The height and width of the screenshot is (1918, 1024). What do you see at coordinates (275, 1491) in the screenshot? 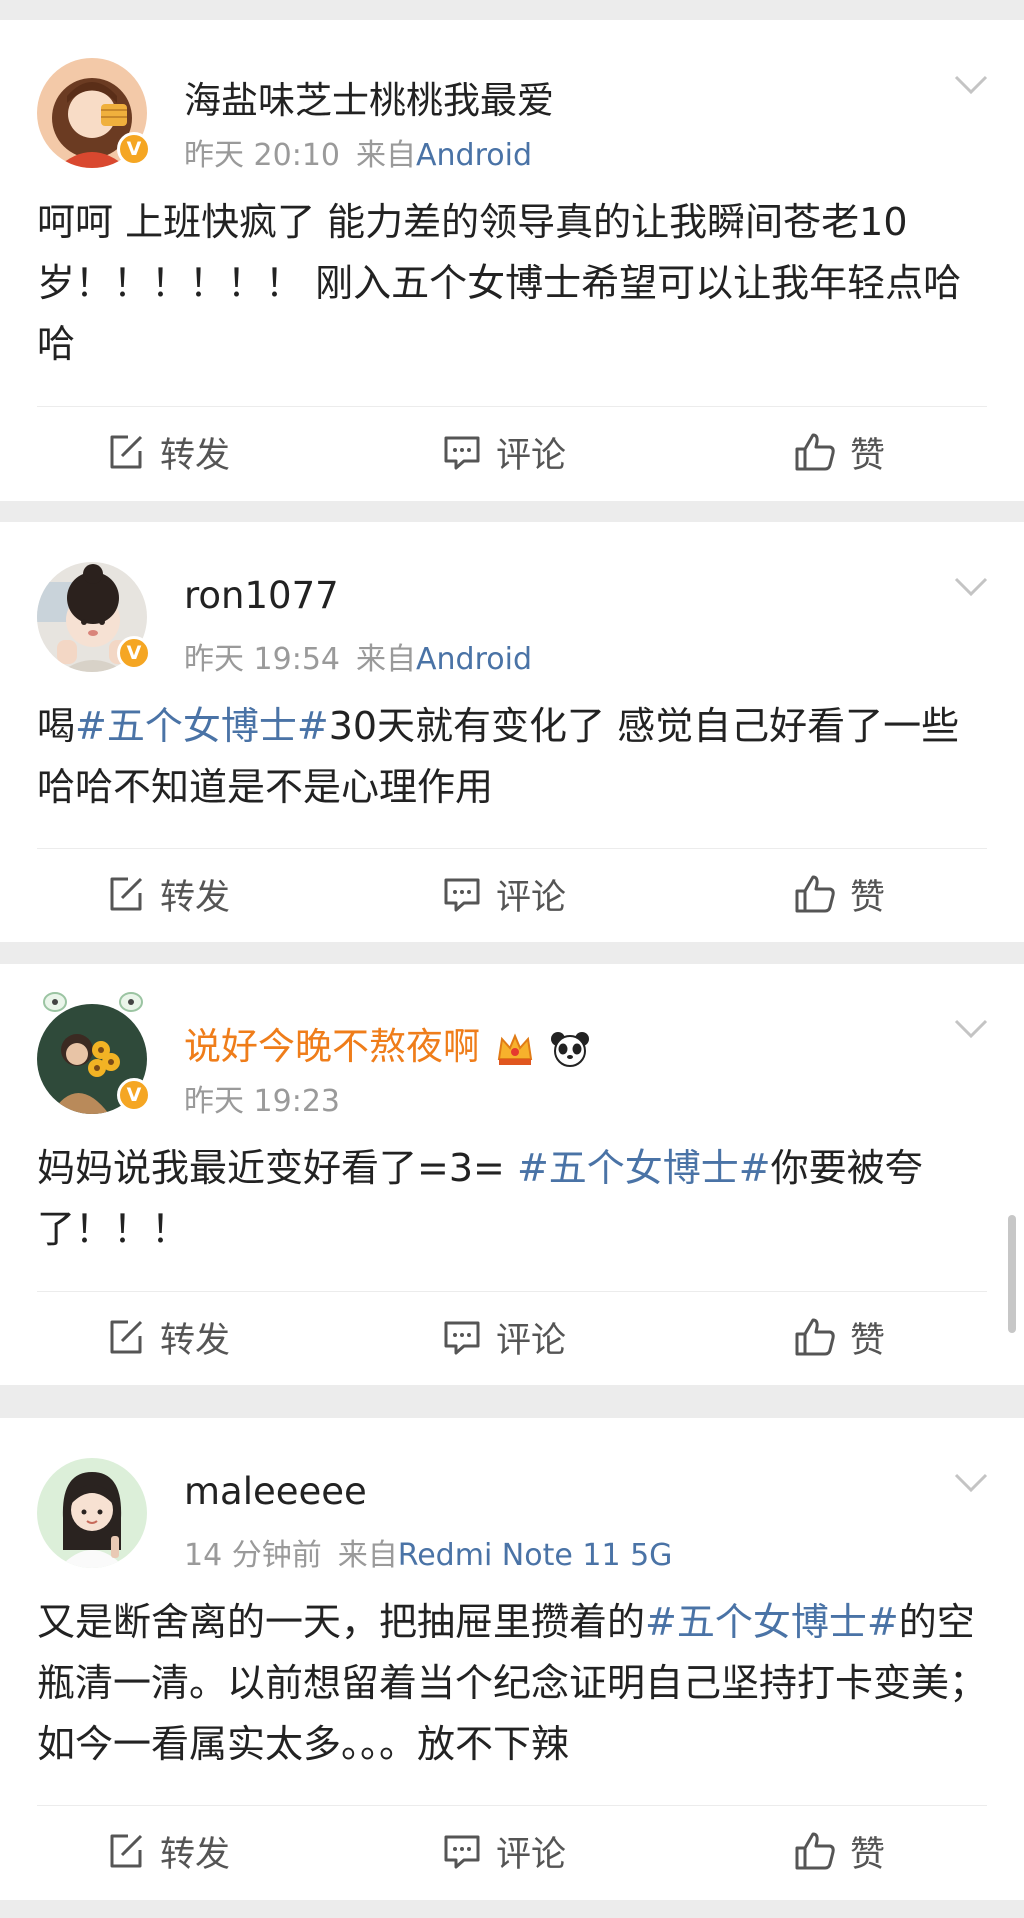
I see `post-username: maleeeee` at bounding box center [275, 1491].